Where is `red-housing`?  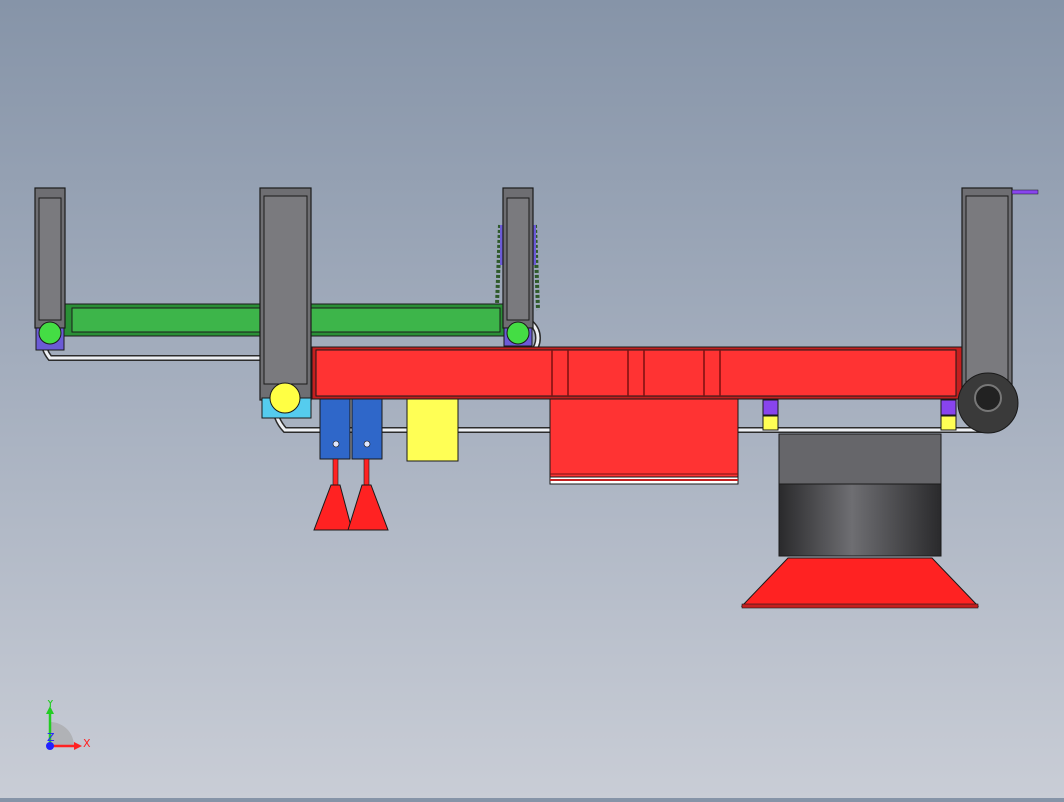
red-housing is located at coordinates (644, 441).